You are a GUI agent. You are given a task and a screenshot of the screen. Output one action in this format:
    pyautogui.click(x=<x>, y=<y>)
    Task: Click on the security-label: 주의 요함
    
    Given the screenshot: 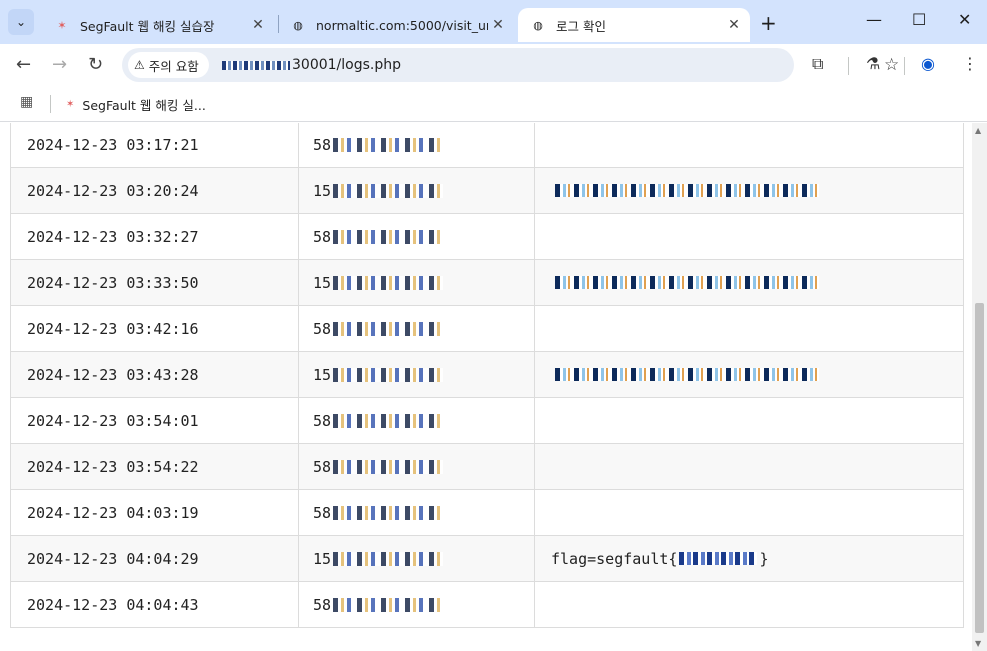 What is the action you would take?
    pyautogui.click(x=173, y=66)
    